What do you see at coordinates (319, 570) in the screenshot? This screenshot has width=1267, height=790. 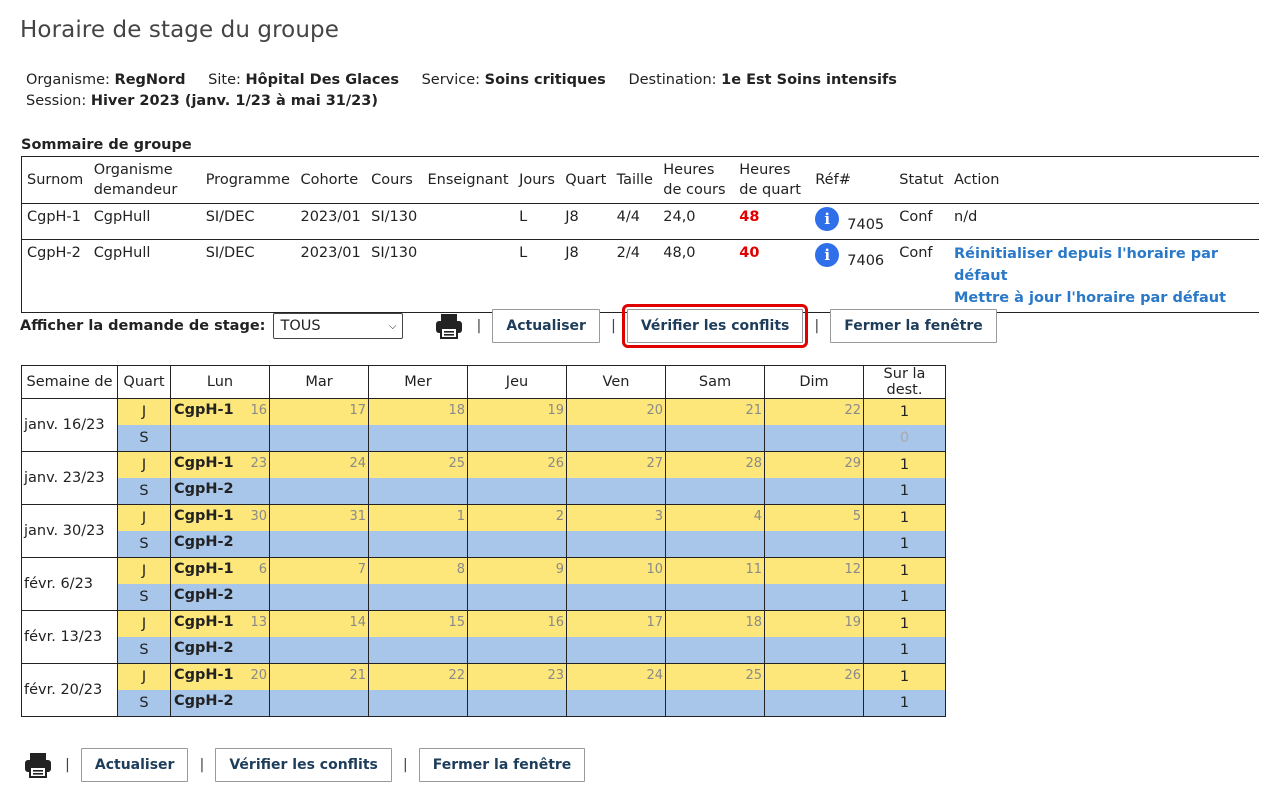 I see `day-cell: 7` at bounding box center [319, 570].